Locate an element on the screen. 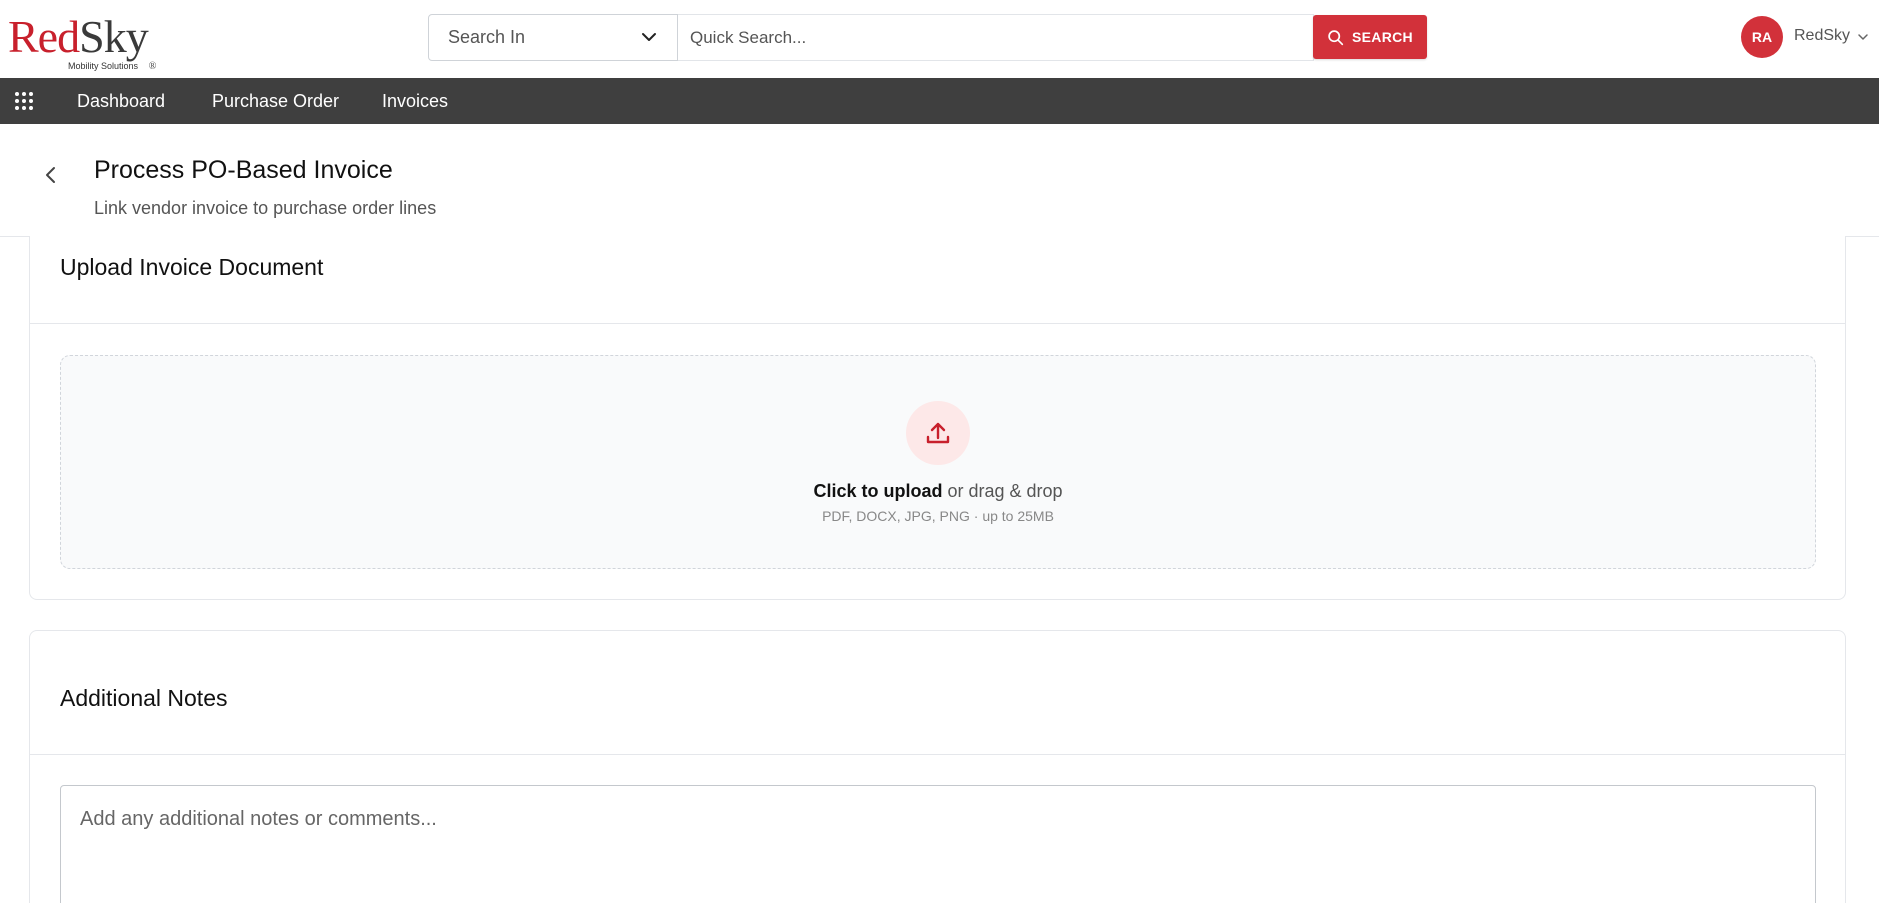 The height and width of the screenshot is (903, 1879). upload-icon is located at coordinates (938, 433).